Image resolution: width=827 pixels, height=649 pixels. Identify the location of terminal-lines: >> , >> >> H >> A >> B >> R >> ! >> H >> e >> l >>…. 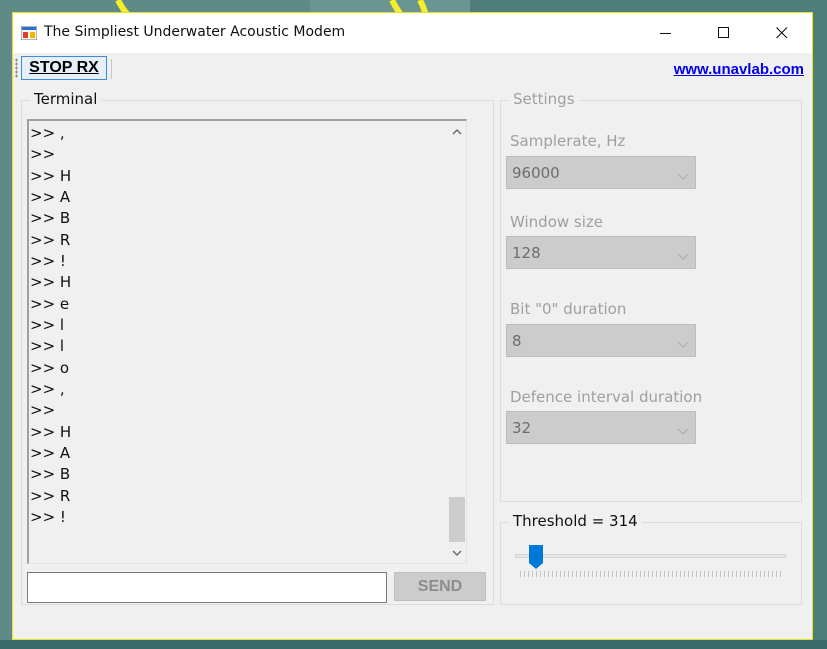
(50, 325).